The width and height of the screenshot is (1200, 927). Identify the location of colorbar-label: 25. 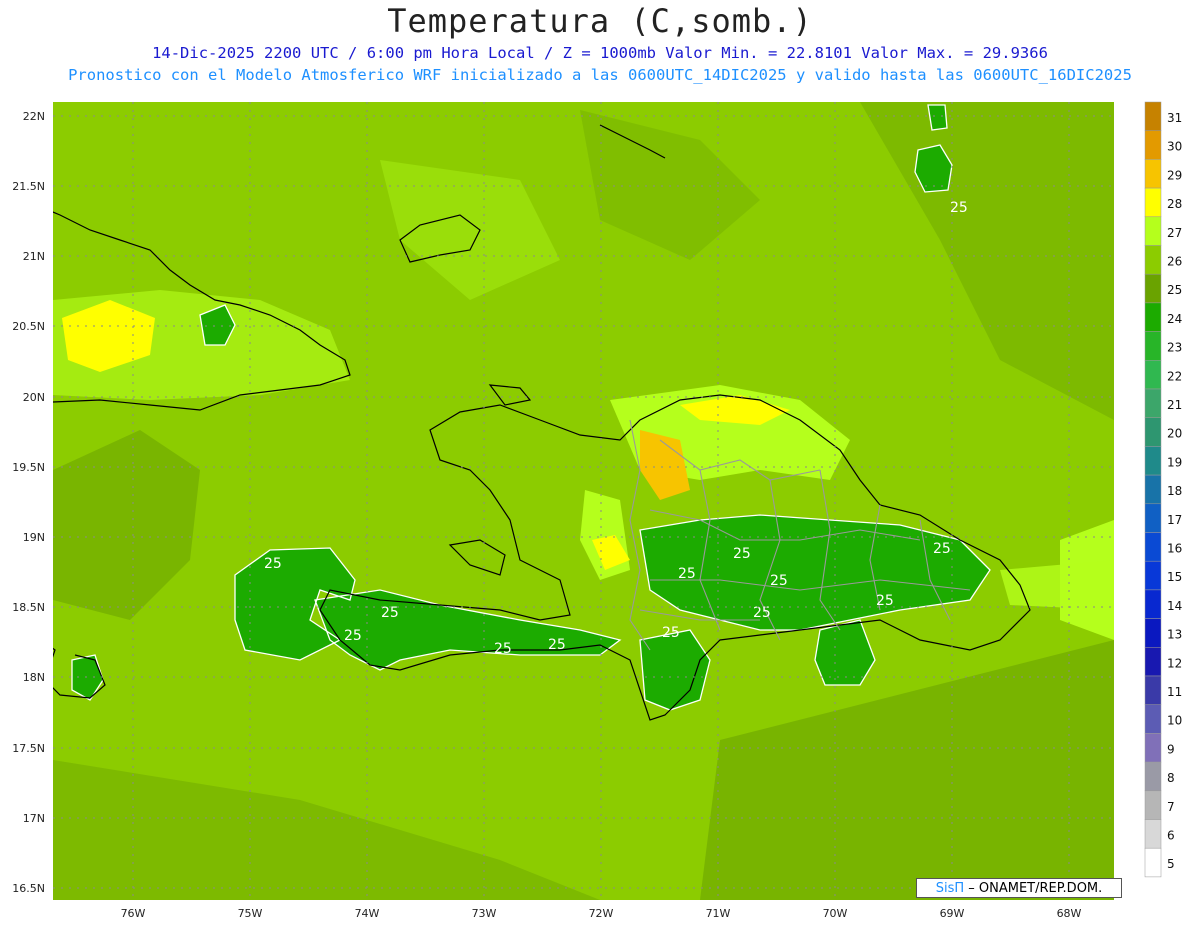
(1174, 290).